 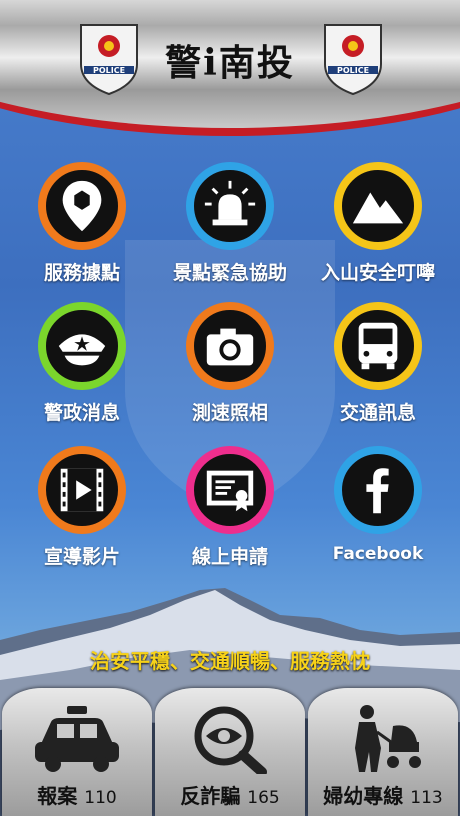 I want to click on police-news-button: 警政消息, so click(x=82, y=367).